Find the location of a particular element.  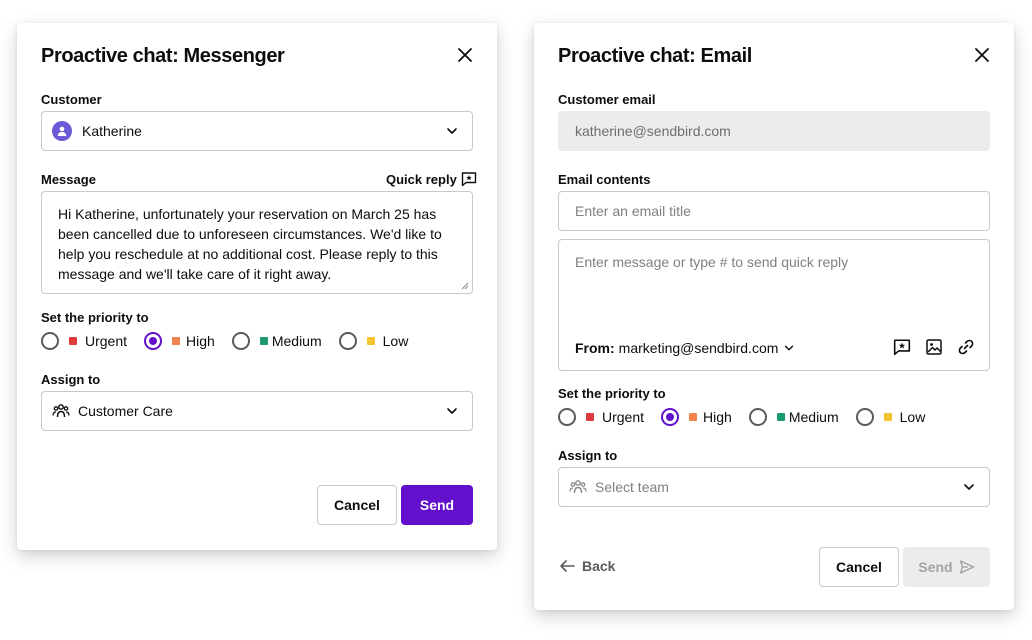

customer-email-label: Customer email is located at coordinates (607, 99).